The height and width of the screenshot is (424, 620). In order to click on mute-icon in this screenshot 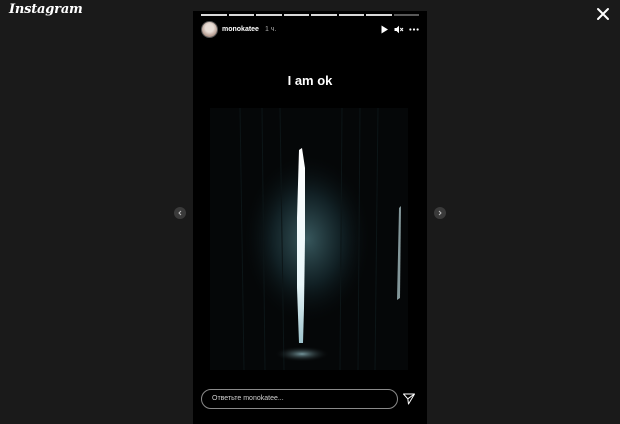, I will do `click(399, 29)`.